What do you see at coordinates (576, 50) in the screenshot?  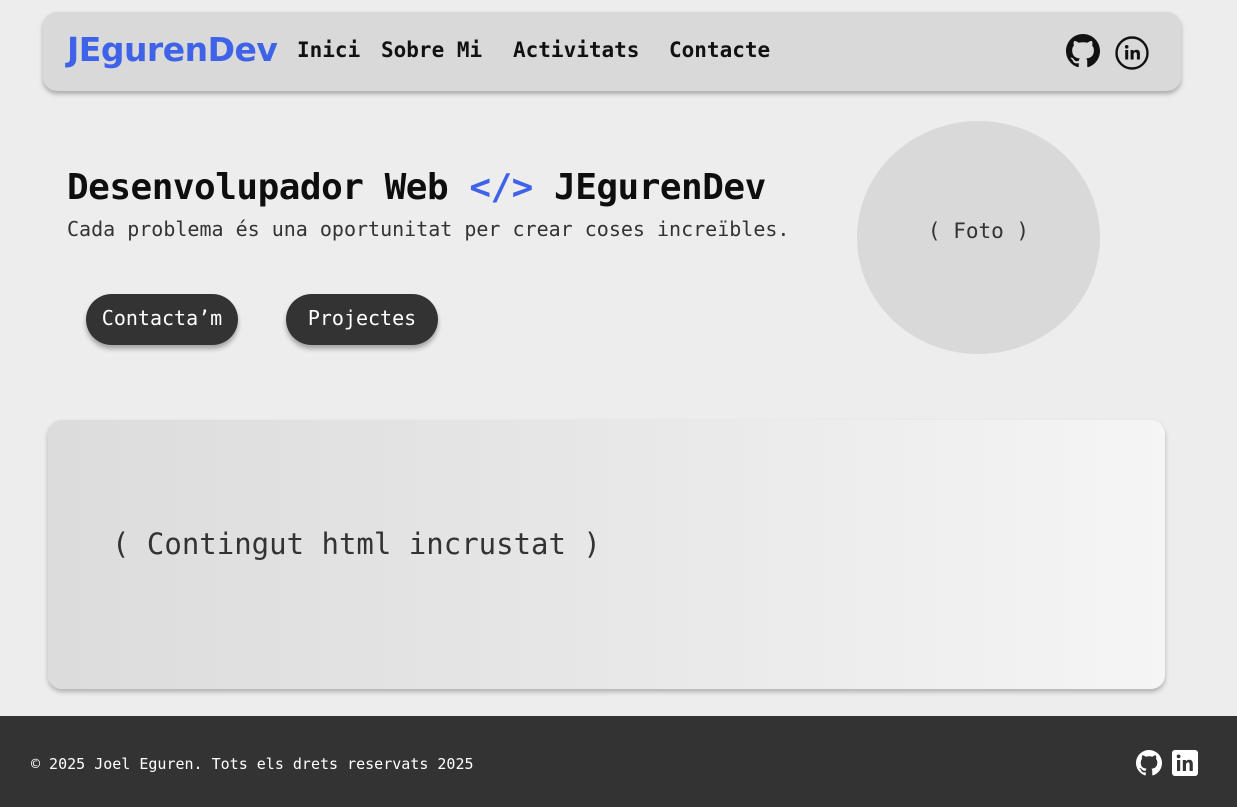 I see `nav-link-activitats: Activitats` at bounding box center [576, 50].